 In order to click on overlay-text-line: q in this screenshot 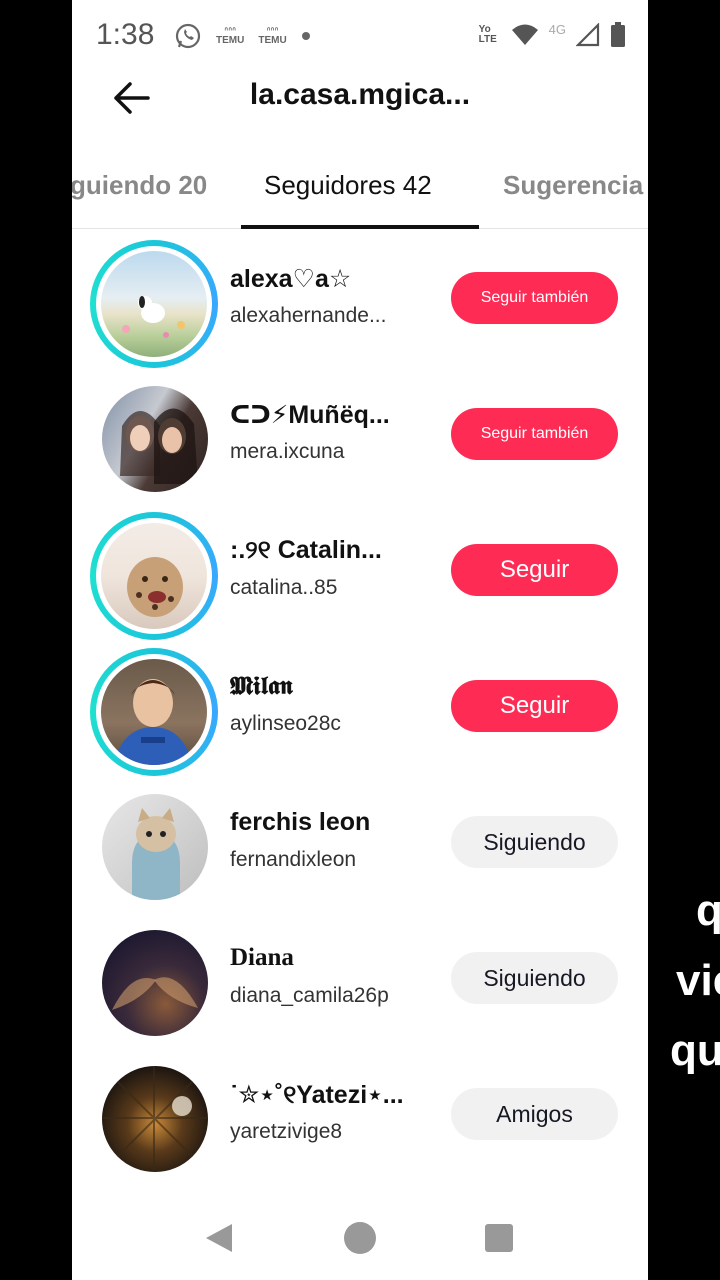, I will do `click(708, 910)`.